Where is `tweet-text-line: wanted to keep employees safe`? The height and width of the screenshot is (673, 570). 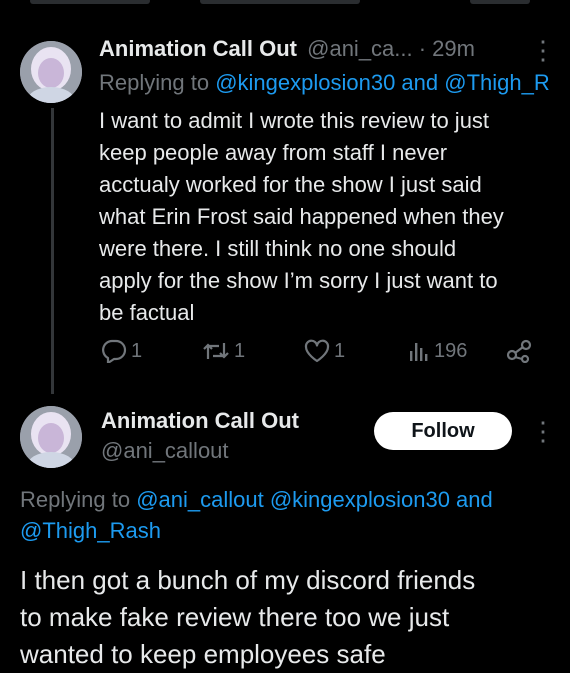
tweet-text-line: wanted to keep employees safe is located at coordinates (203, 654).